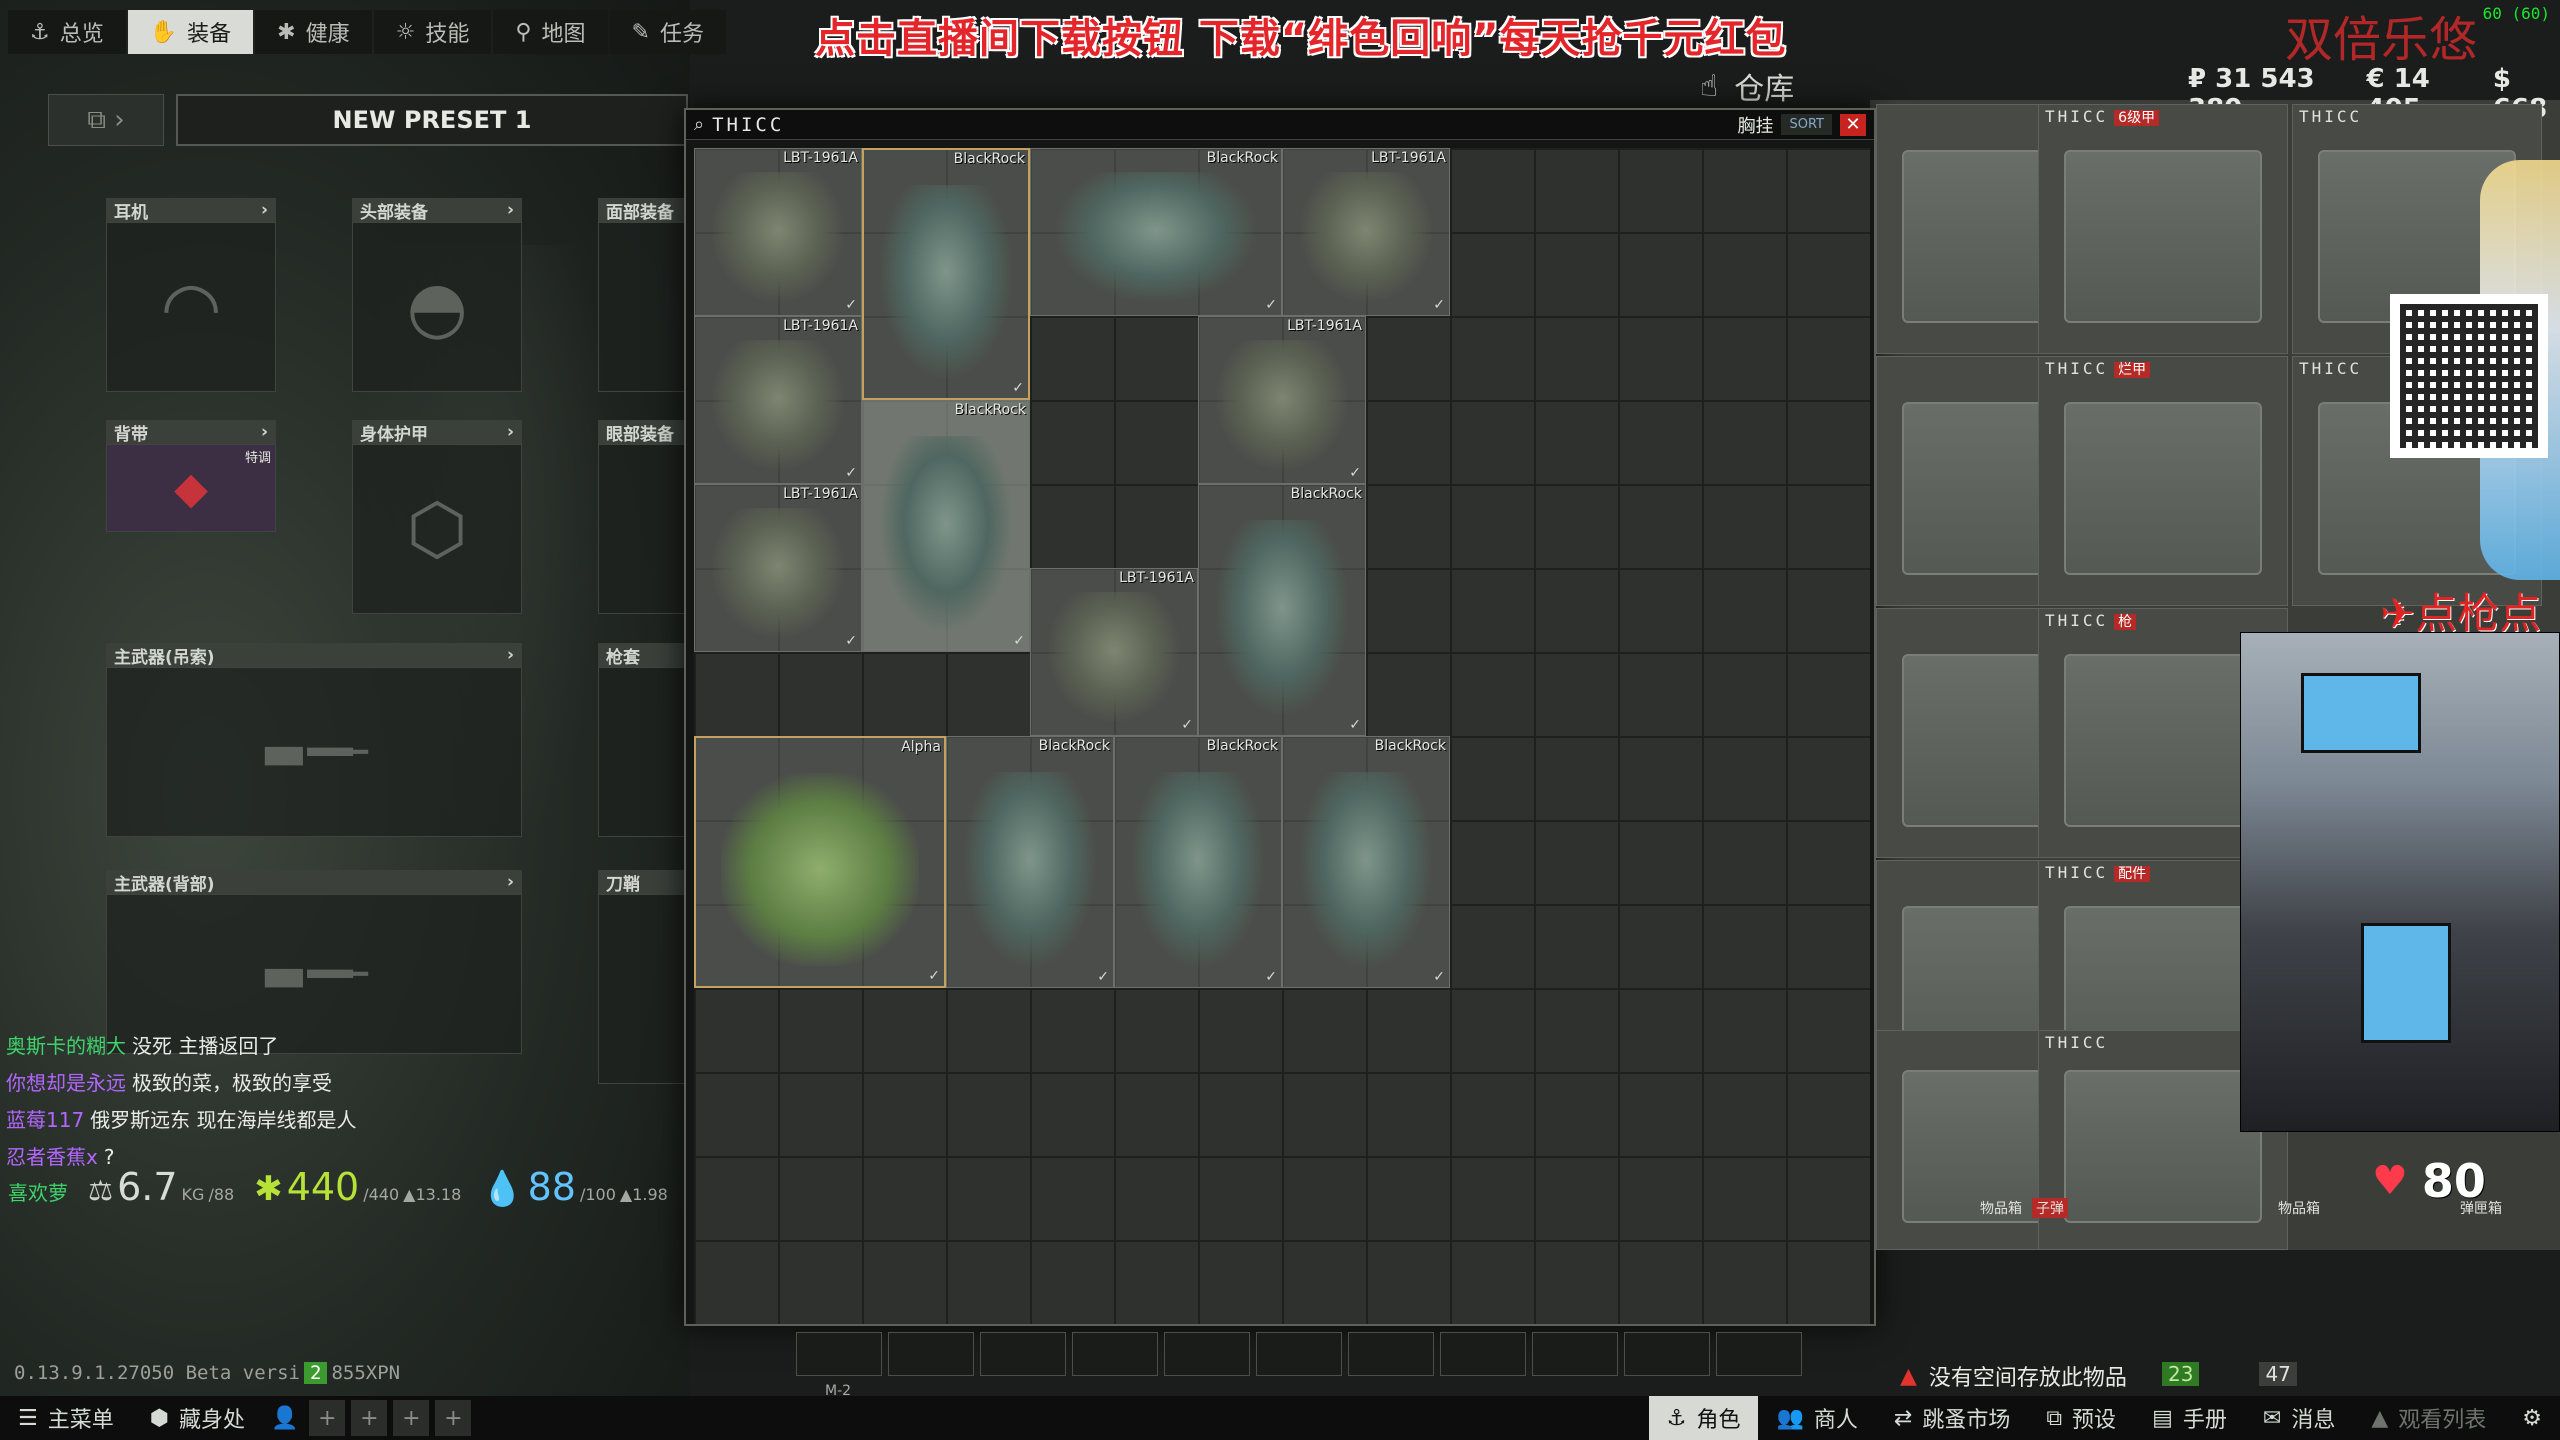  I want to click on streamer-webcam, so click(2400, 882).